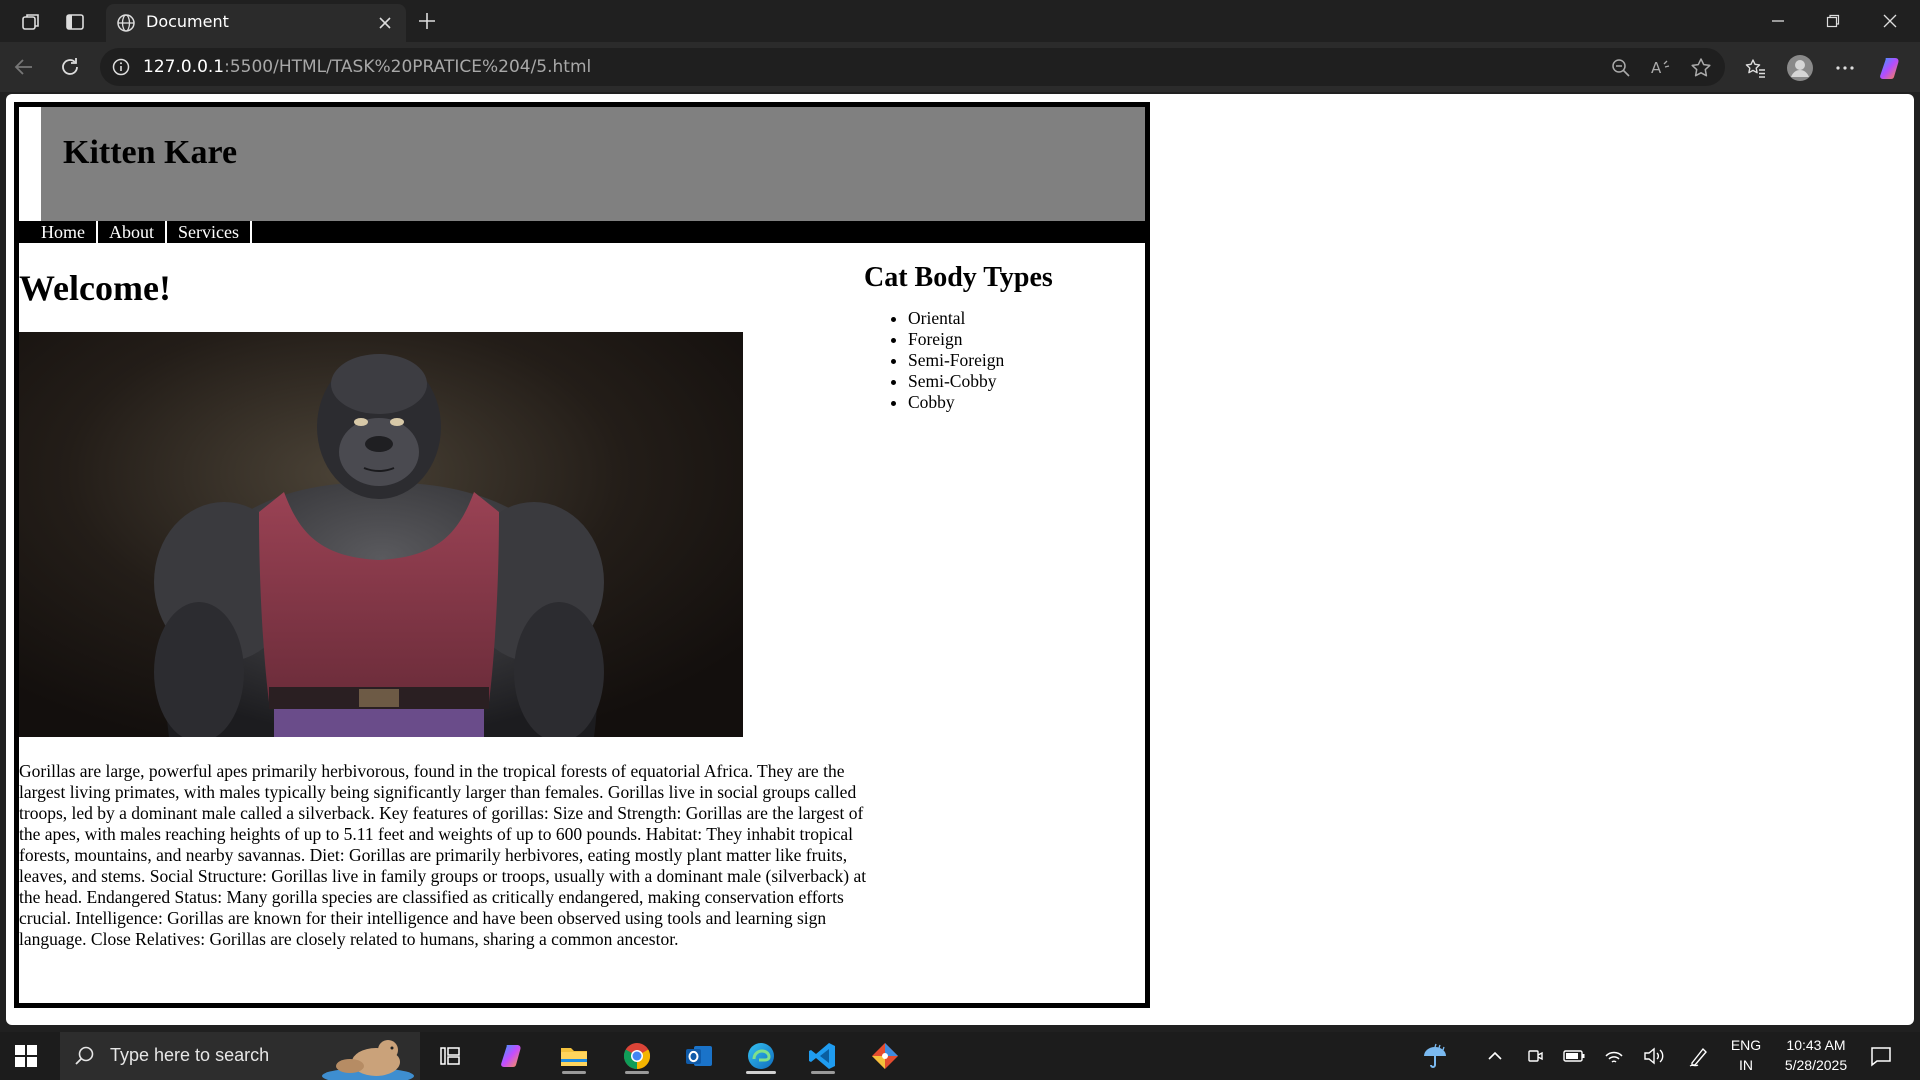 This screenshot has width=1920, height=1080. What do you see at coordinates (582, 232) in the screenshot?
I see `site-nav: Home About Services` at bounding box center [582, 232].